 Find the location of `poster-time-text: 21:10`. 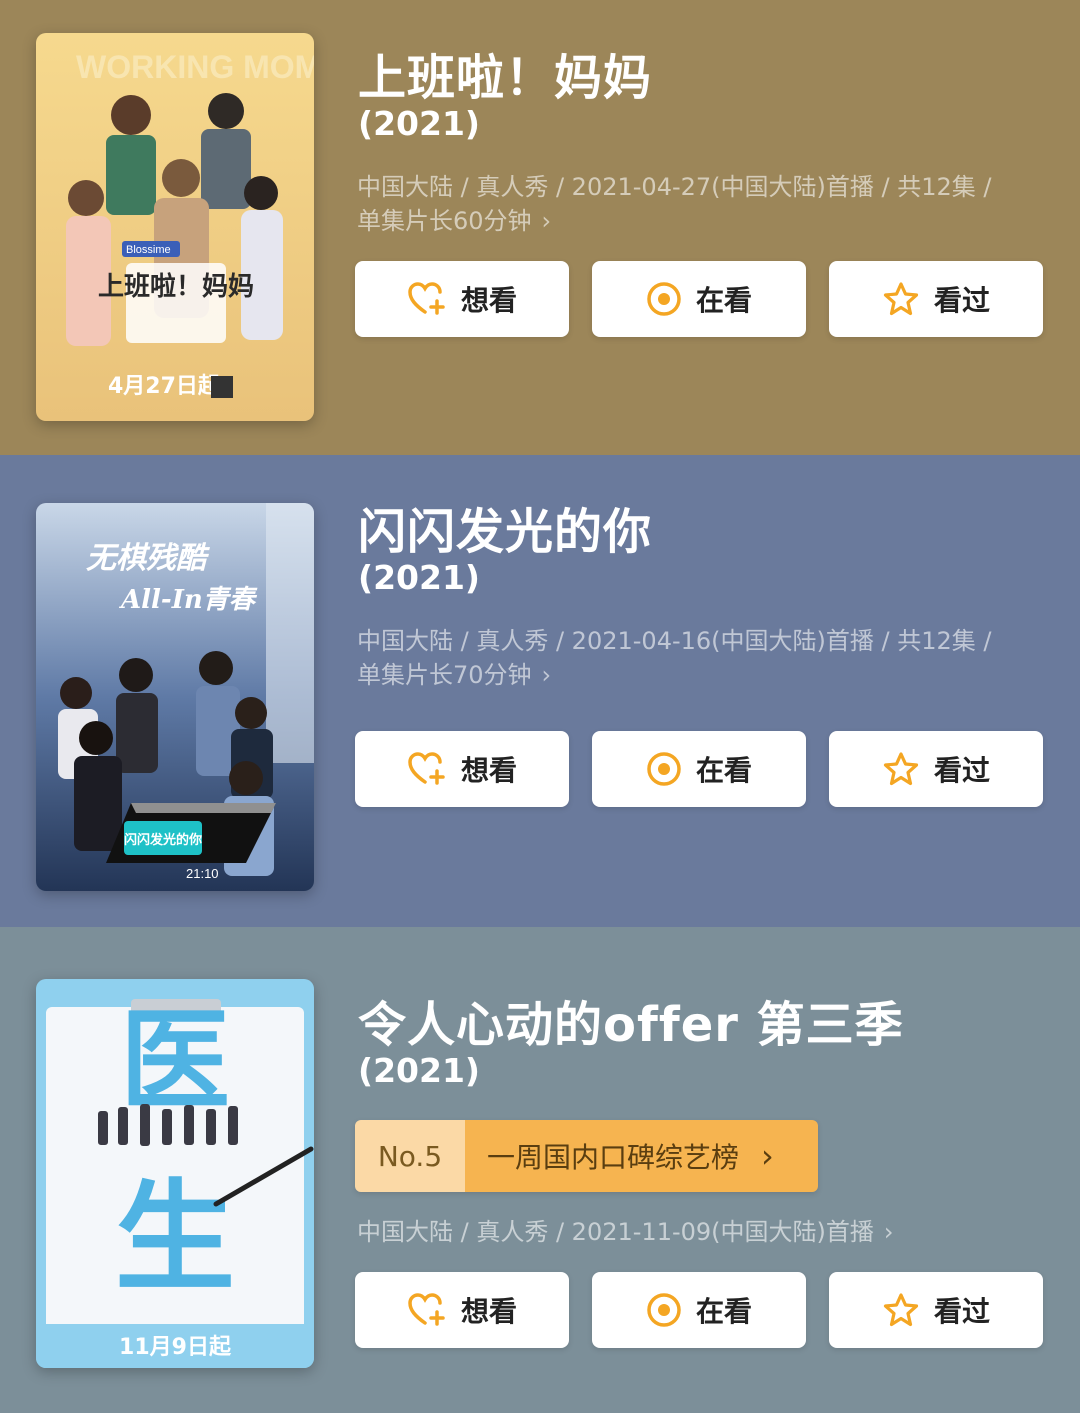

poster-time-text: 21:10 is located at coordinates (202, 873).